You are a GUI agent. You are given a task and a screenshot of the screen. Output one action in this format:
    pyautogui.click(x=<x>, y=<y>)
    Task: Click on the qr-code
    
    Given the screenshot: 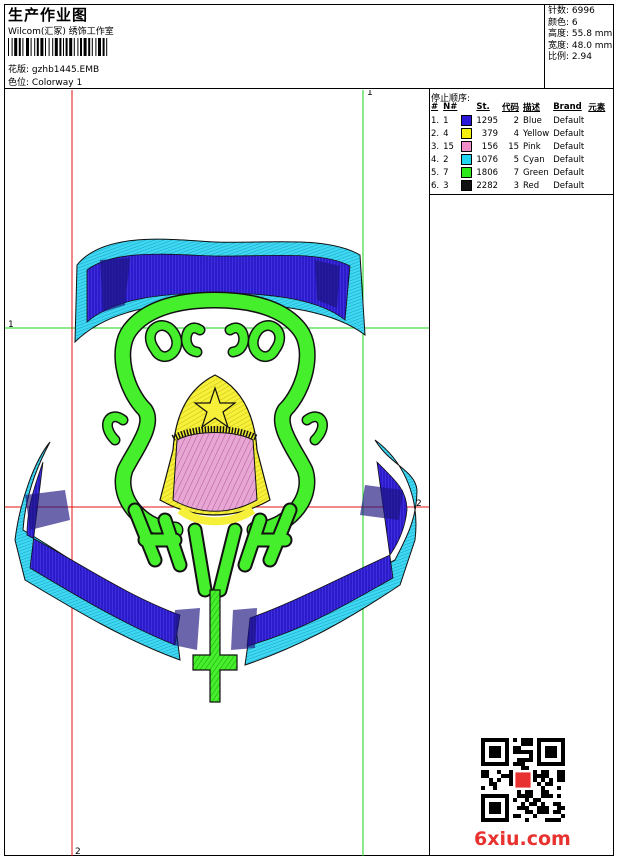 What is the action you would take?
    pyautogui.click(x=523, y=780)
    